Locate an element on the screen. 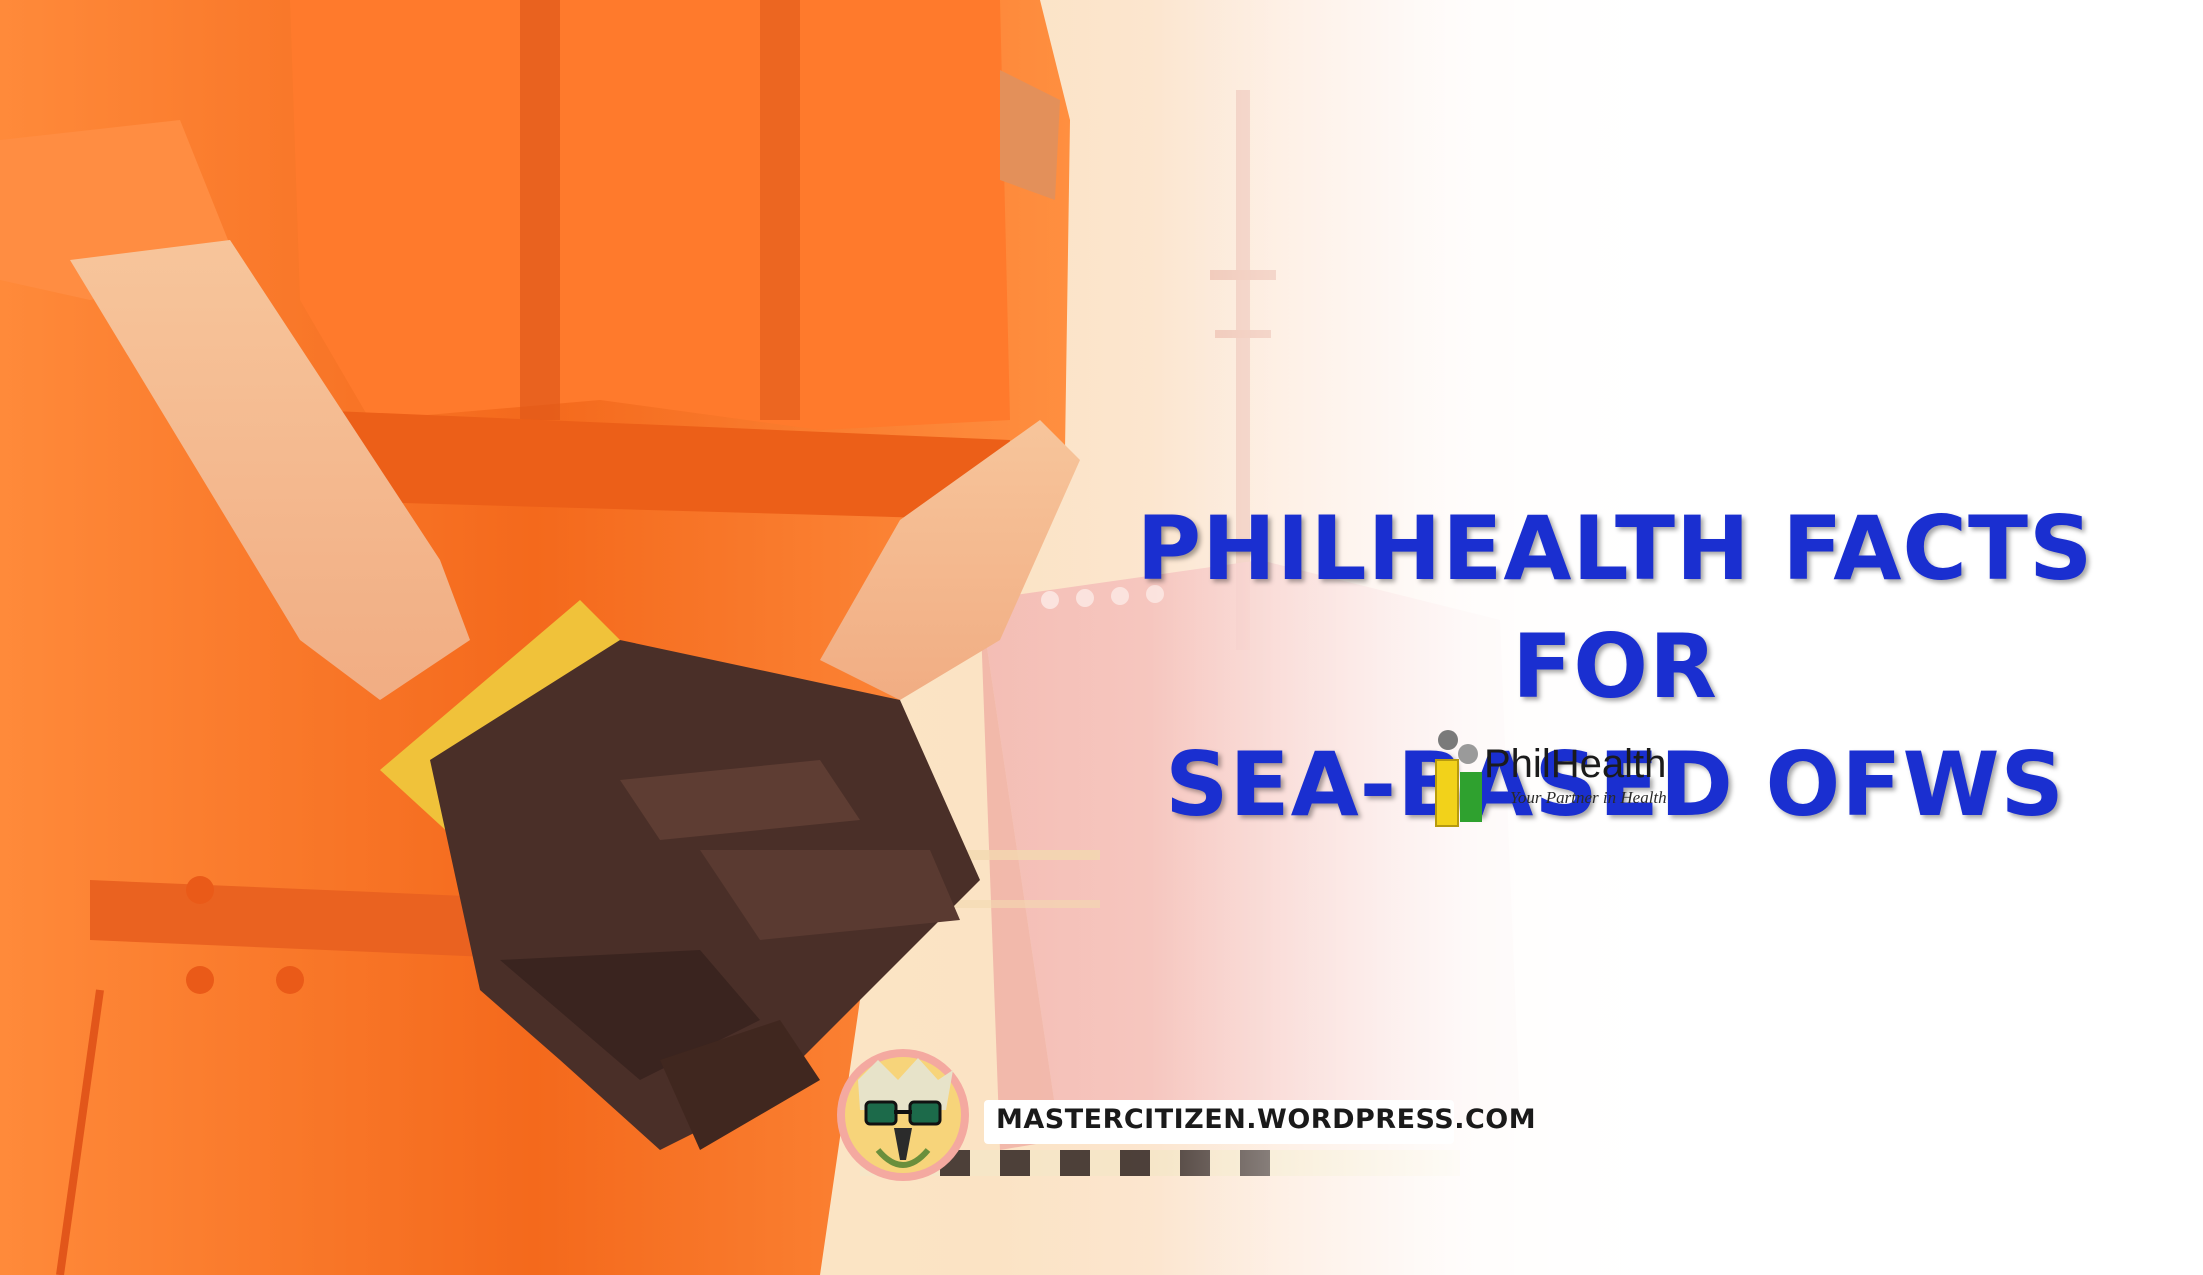  philhealth-logo-tagline: Your Partner in Health is located at coordinates (1588, 797).